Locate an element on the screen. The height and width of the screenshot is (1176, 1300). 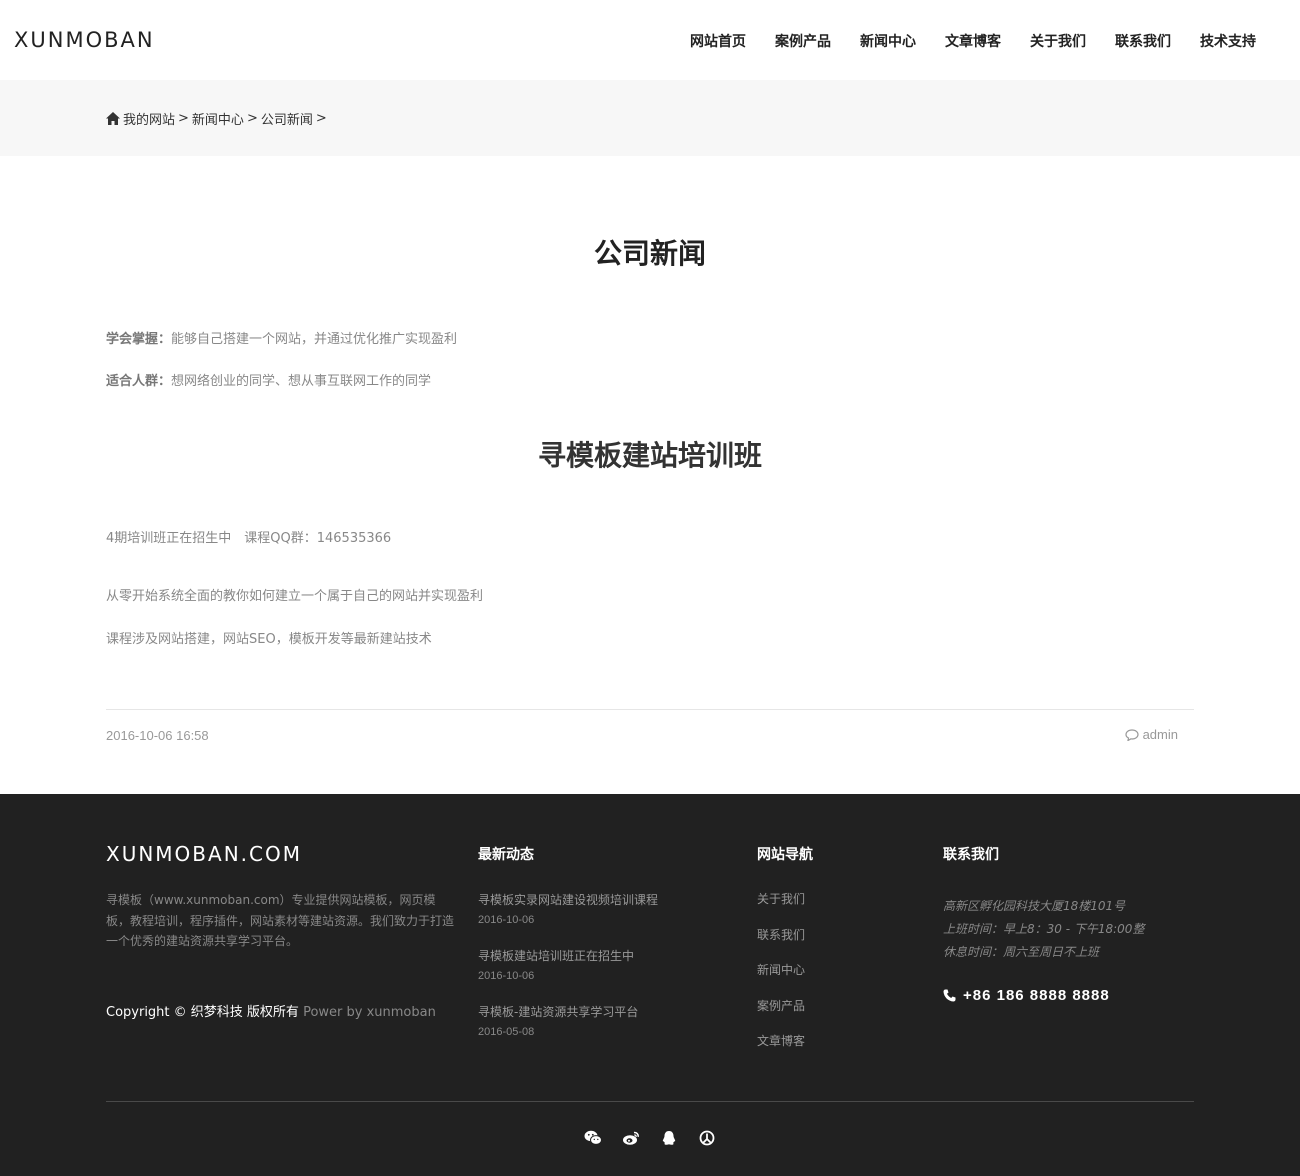
article-paragraph: 4期培训班正在招生中 课程QQ群：146535366 is located at coordinates (249, 538).